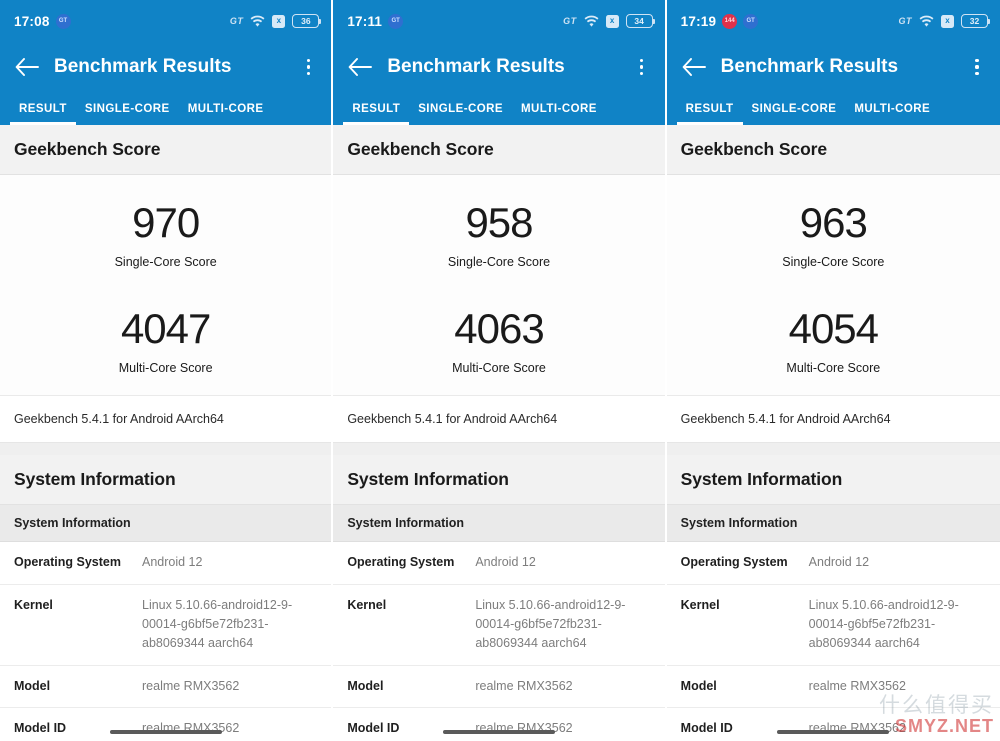  What do you see at coordinates (499, 67) in the screenshot?
I see `app-bar: Benchmark Results` at bounding box center [499, 67].